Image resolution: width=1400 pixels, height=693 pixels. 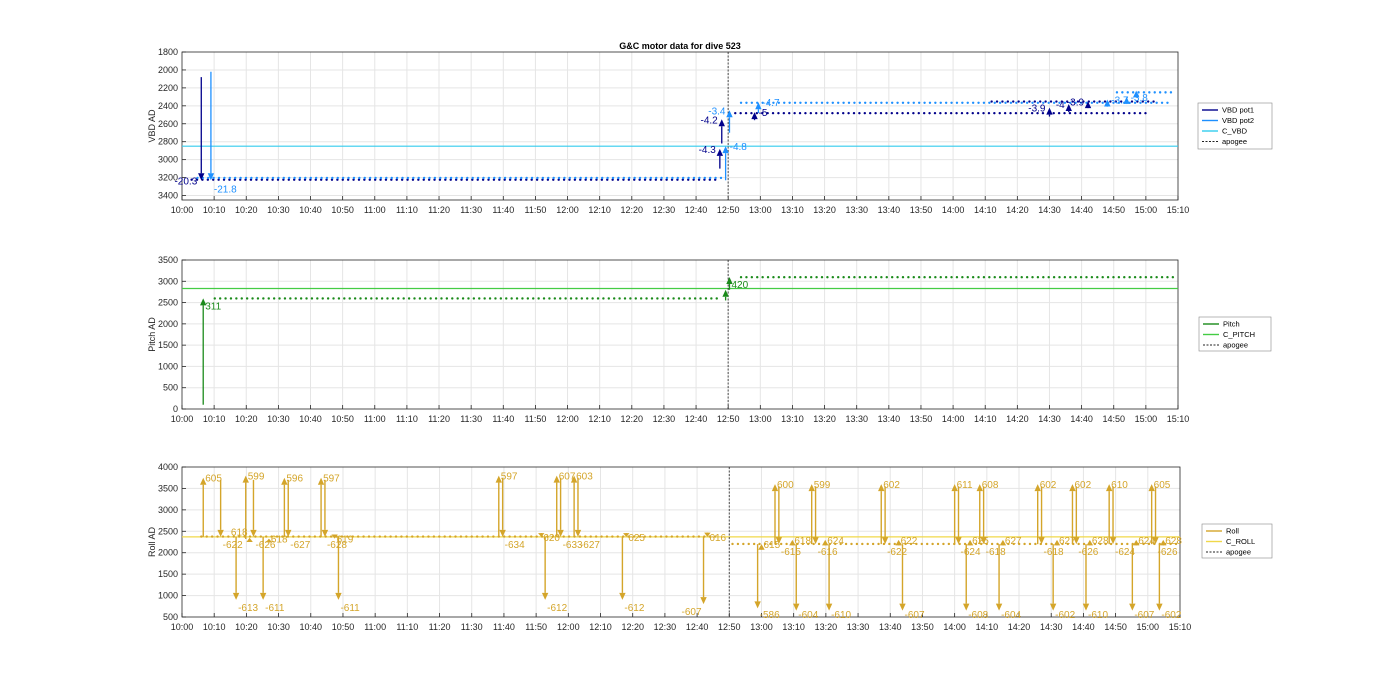 What do you see at coordinates (1146, 210) in the screenshot?
I see `vbd-xtick-label: 15:00` at bounding box center [1146, 210].